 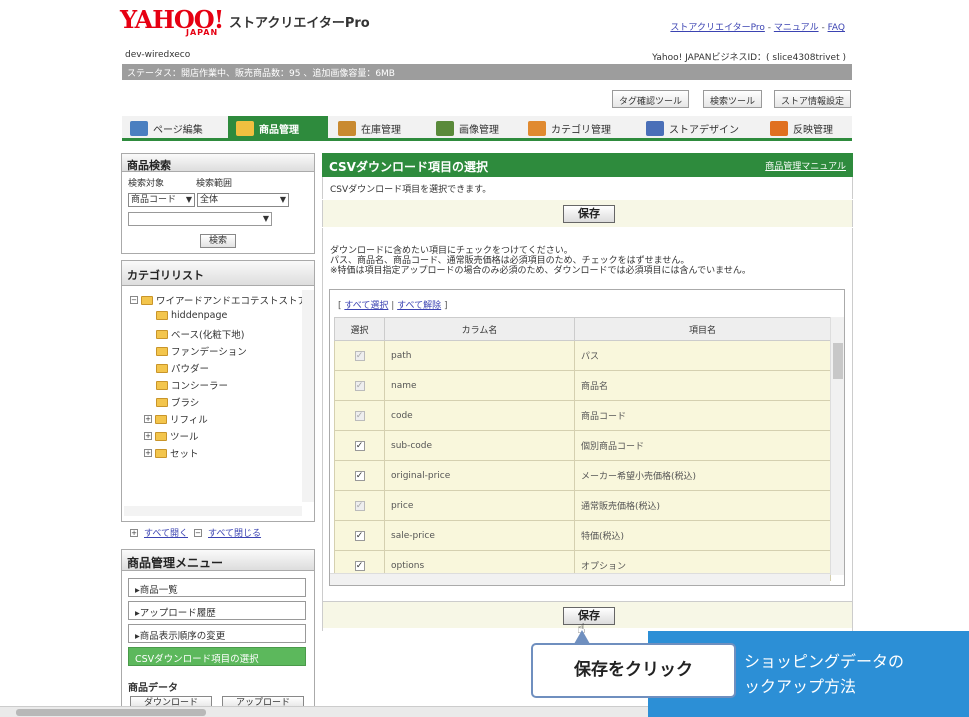 What do you see at coordinates (805, 165) in the screenshot?
I see `product-manual-link: 商品管理マニュアル` at bounding box center [805, 165].